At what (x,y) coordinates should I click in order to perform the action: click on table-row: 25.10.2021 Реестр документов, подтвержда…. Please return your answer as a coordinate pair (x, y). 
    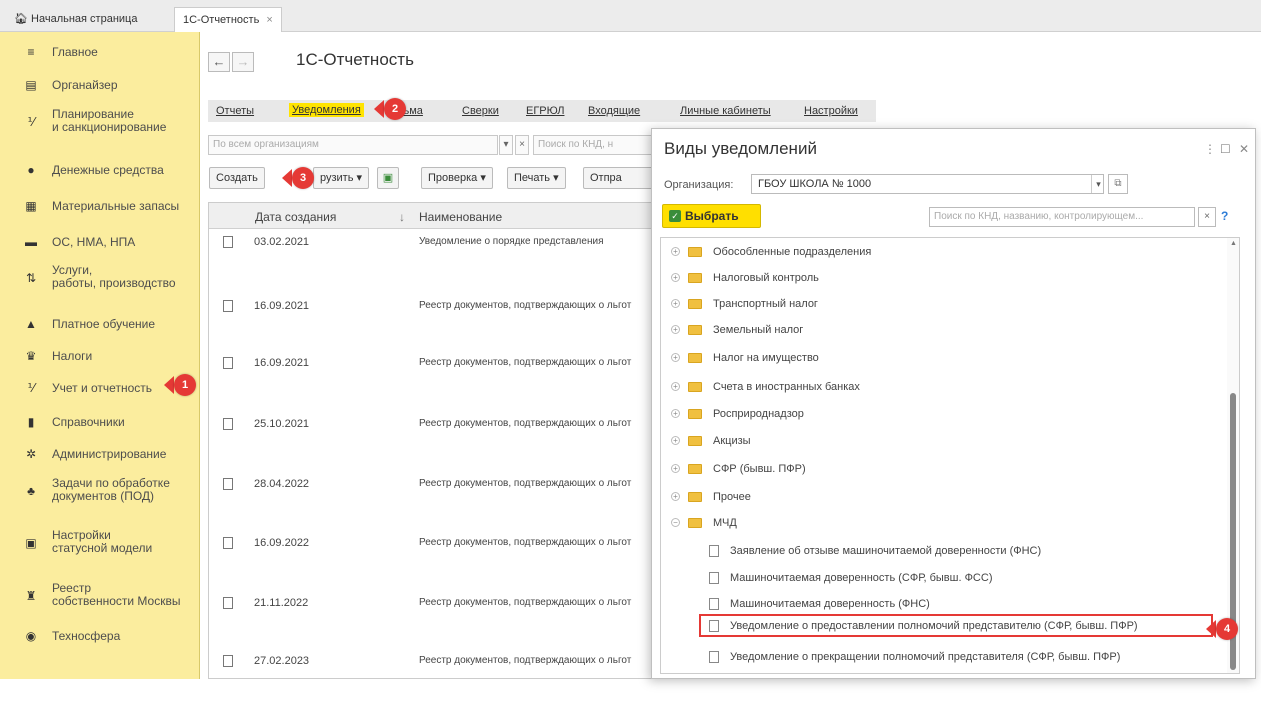
    Looking at the image, I should click on (431, 441).